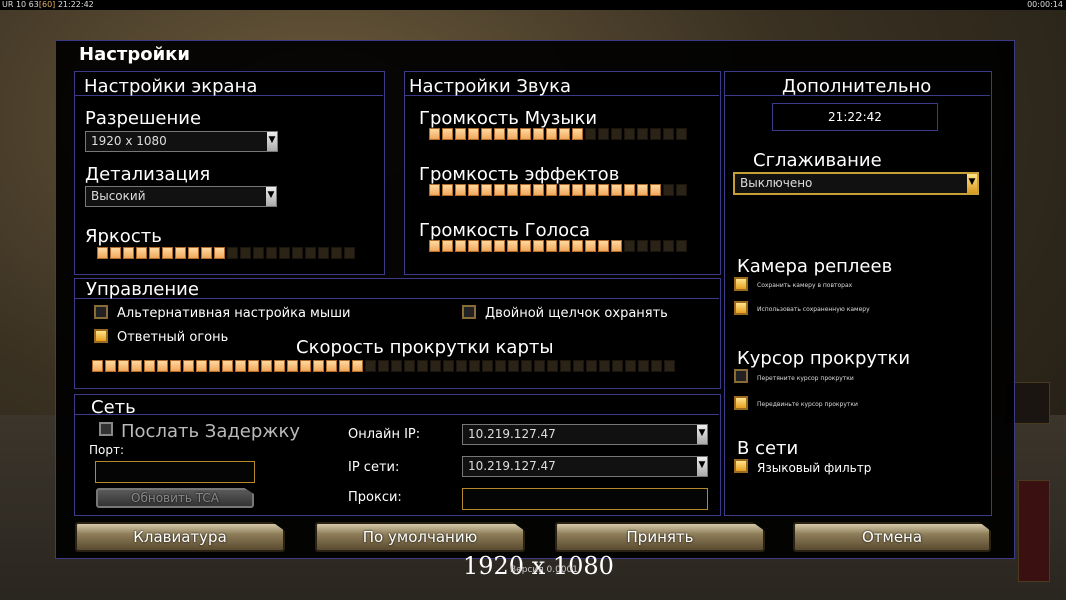  Describe the element at coordinates (741, 308) in the screenshot. I see `use-saved-camera-checkbox` at that location.